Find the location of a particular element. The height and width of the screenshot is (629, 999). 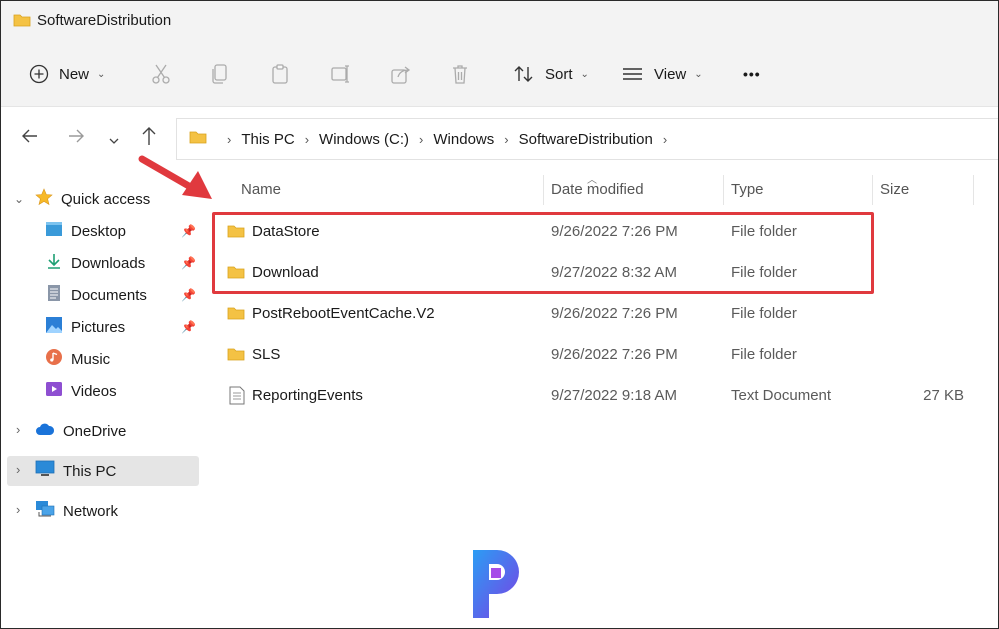

file-date: 9/26/2022 7:26 PM is located at coordinates (614, 313).